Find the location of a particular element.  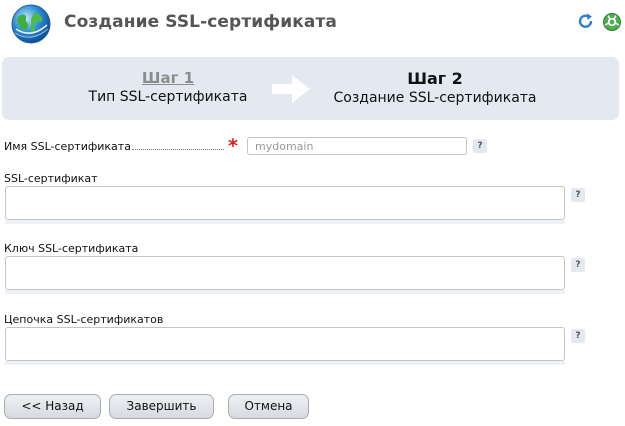

certificate-field-shadow is located at coordinates (285, 222).